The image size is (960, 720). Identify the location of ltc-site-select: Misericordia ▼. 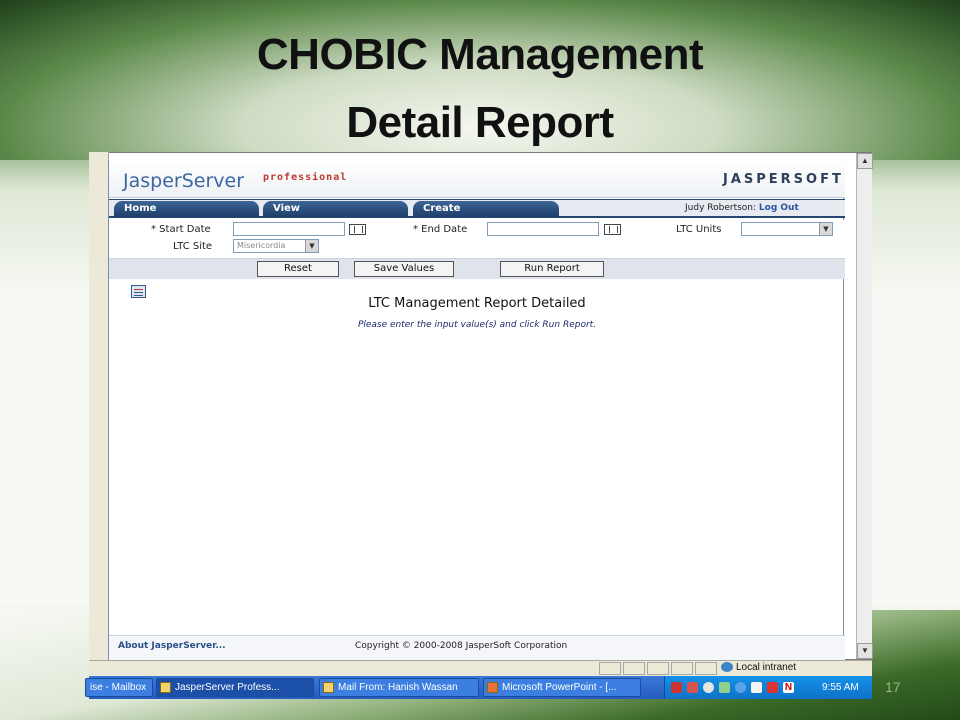
(276, 246).